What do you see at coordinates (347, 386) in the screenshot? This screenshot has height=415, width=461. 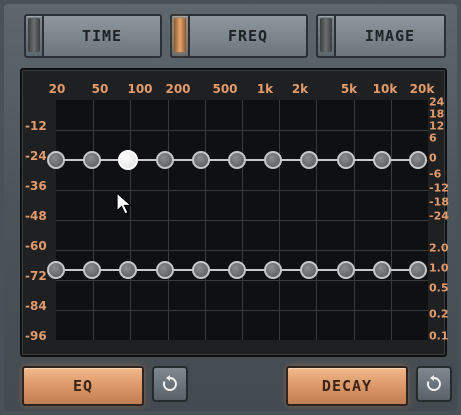 I see `decay-button: DECAY` at bounding box center [347, 386].